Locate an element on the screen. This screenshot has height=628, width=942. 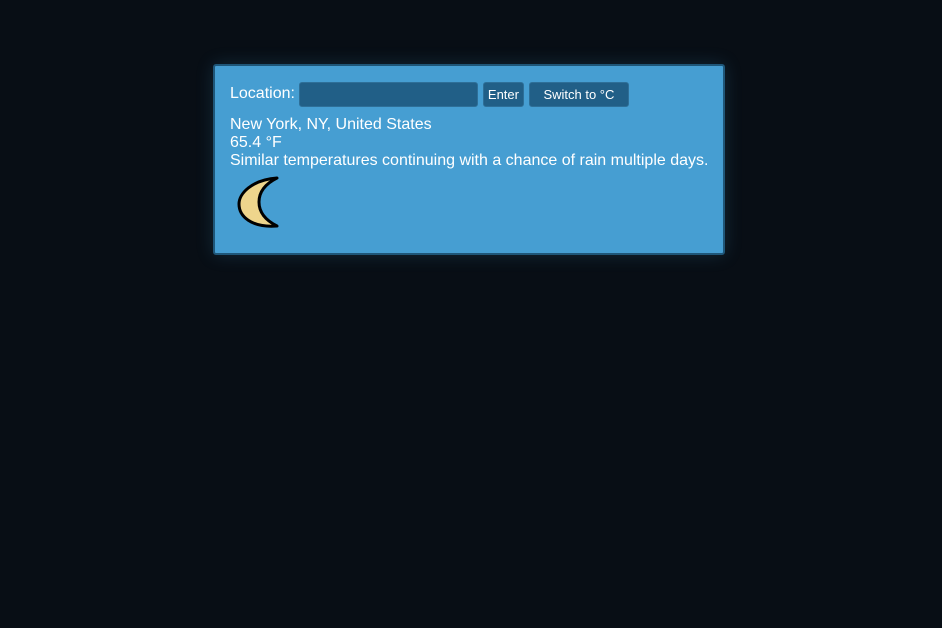
location-input is located at coordinates (388, 94).